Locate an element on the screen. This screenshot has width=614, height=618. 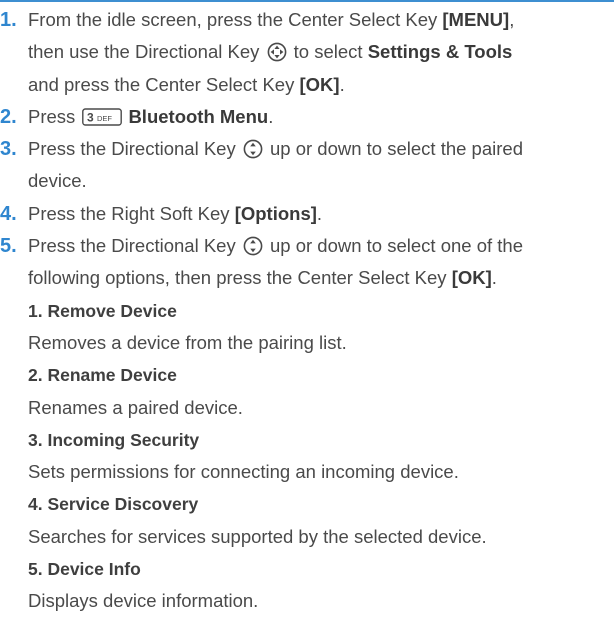
step-number: 3. is located at coordinates (8, 149).